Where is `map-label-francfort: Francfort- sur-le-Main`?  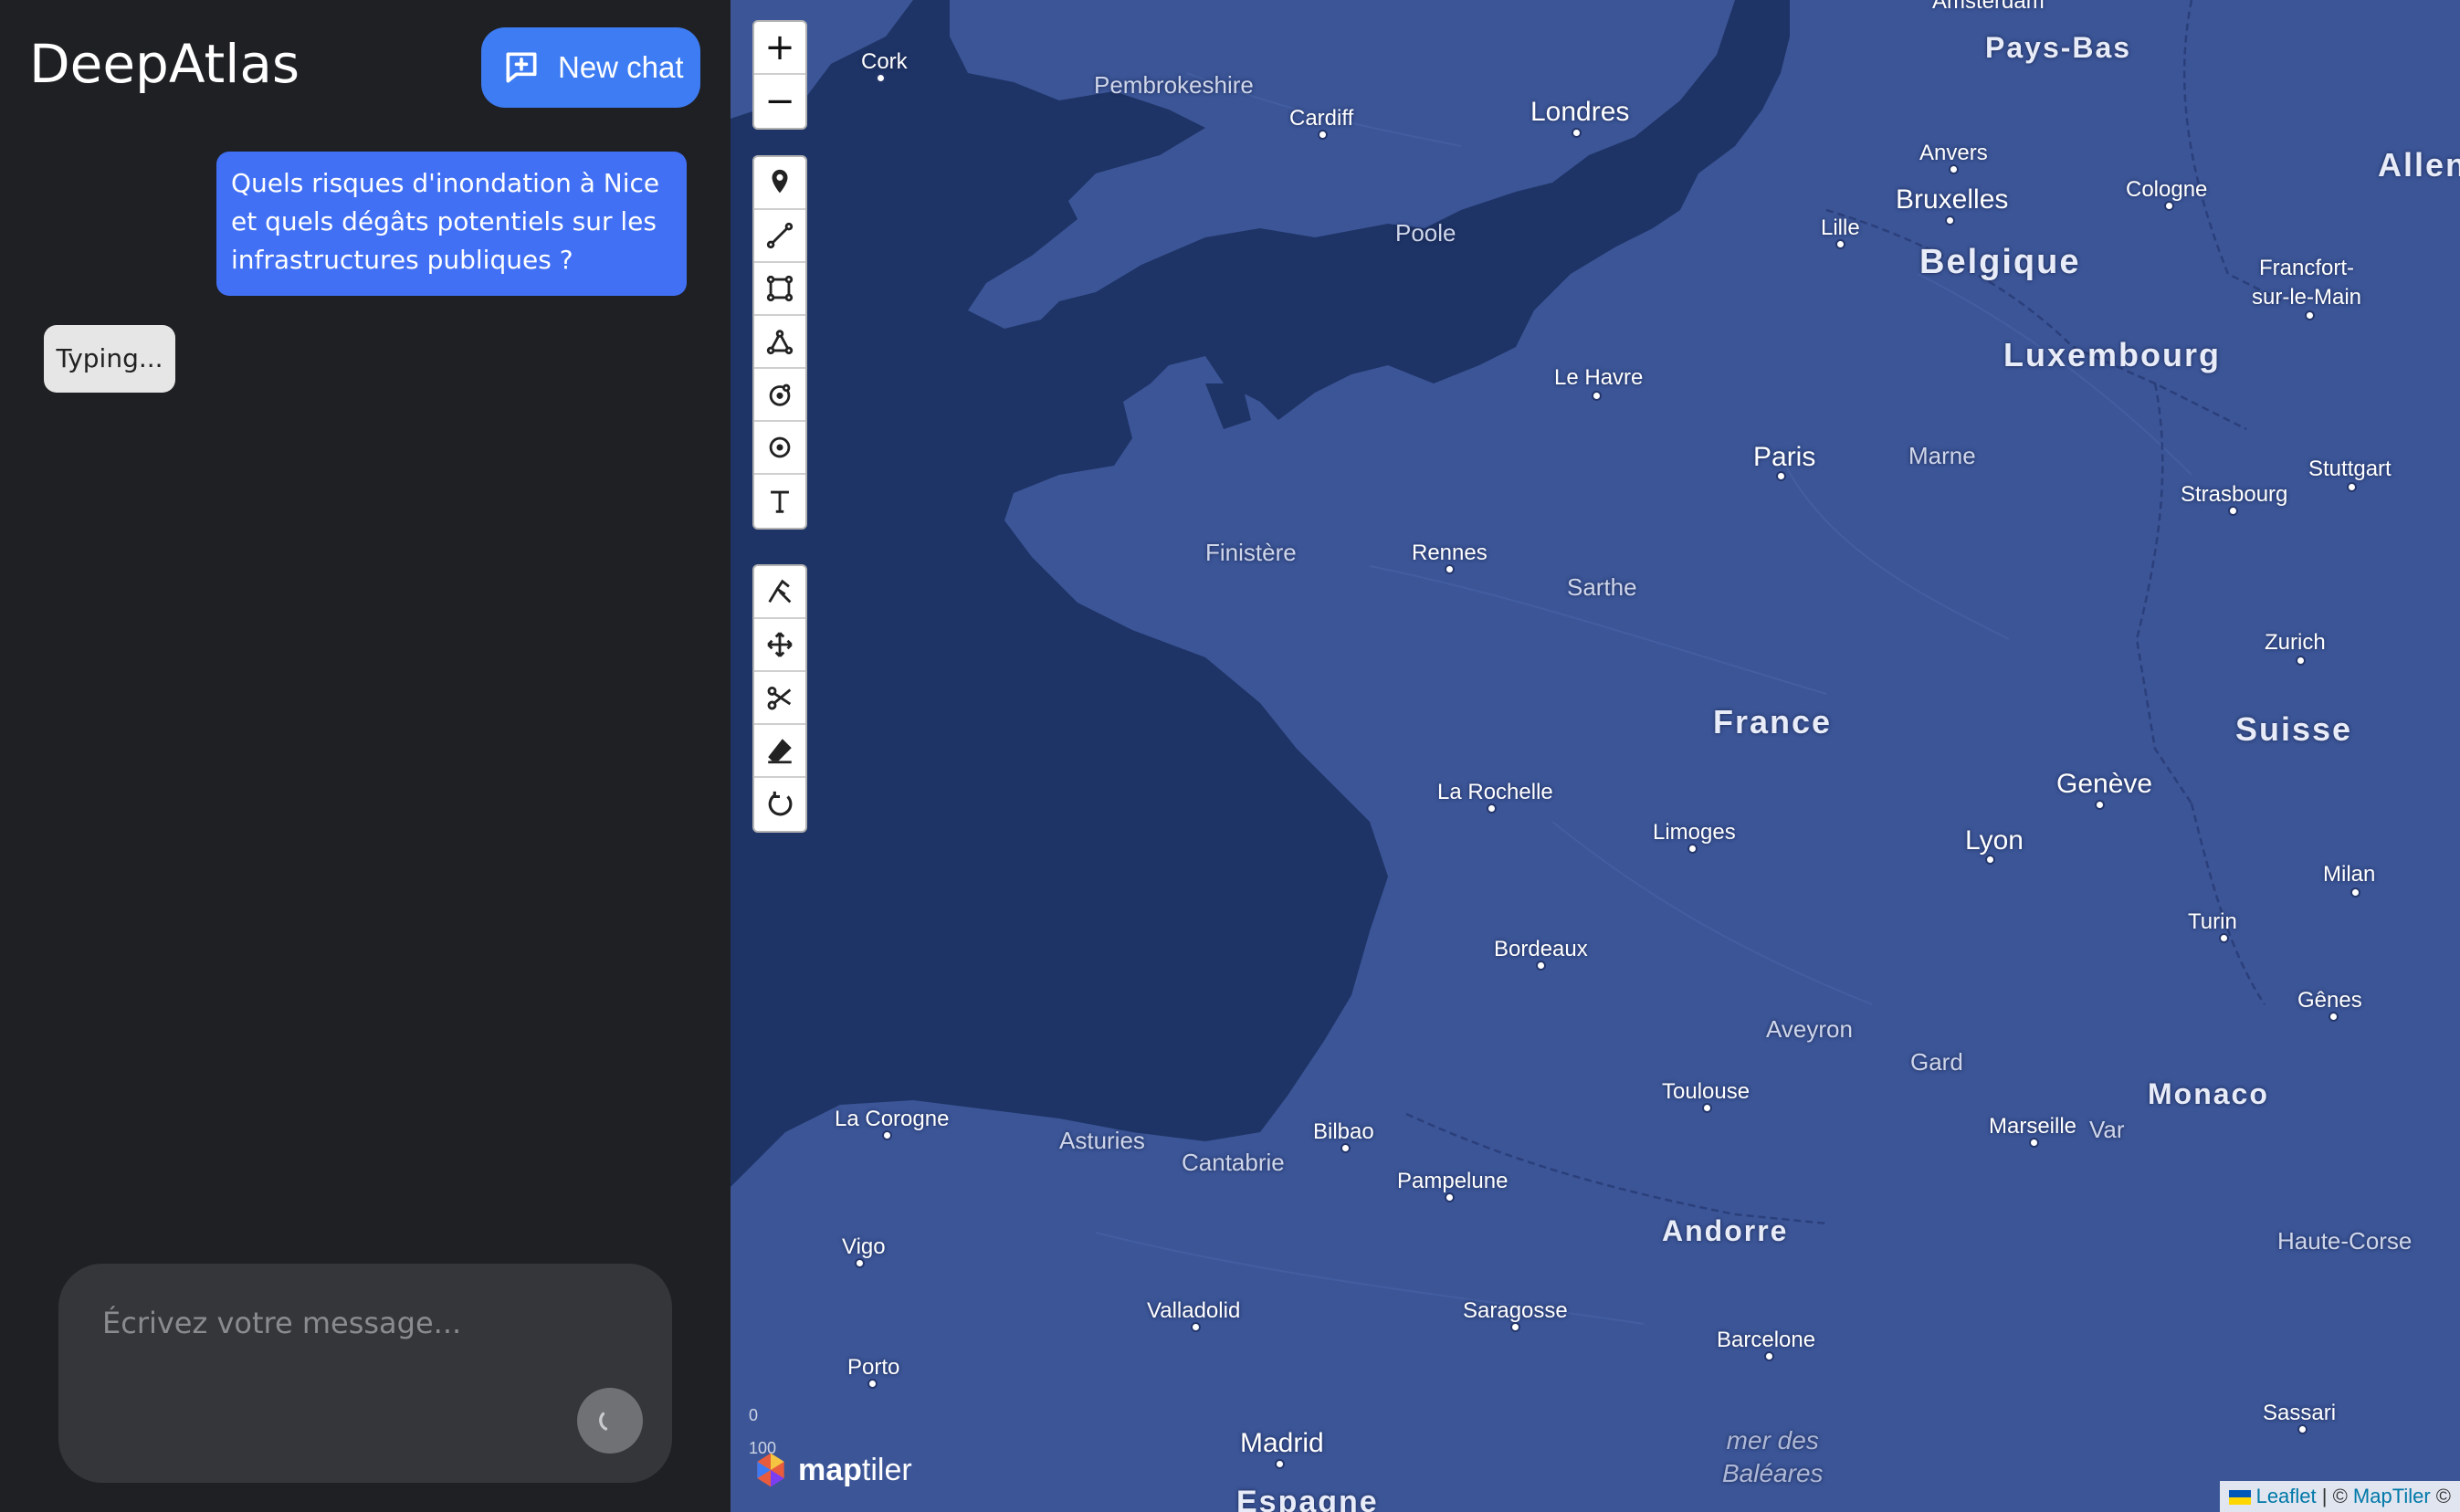 map-label-francfort: Francfort- sur-le-Main is located at coordinates (2307, 283).